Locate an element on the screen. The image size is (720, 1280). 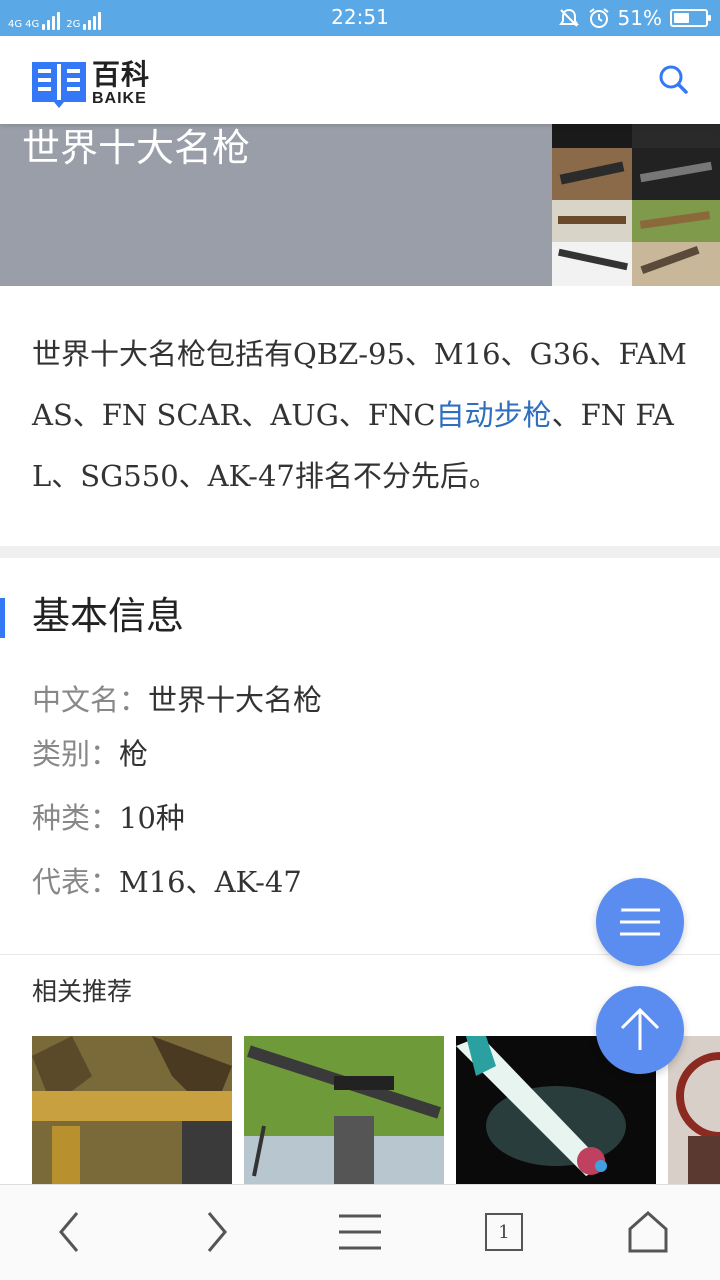
related-item-sniper-rifle-image is located at coordinates (344, 1111).